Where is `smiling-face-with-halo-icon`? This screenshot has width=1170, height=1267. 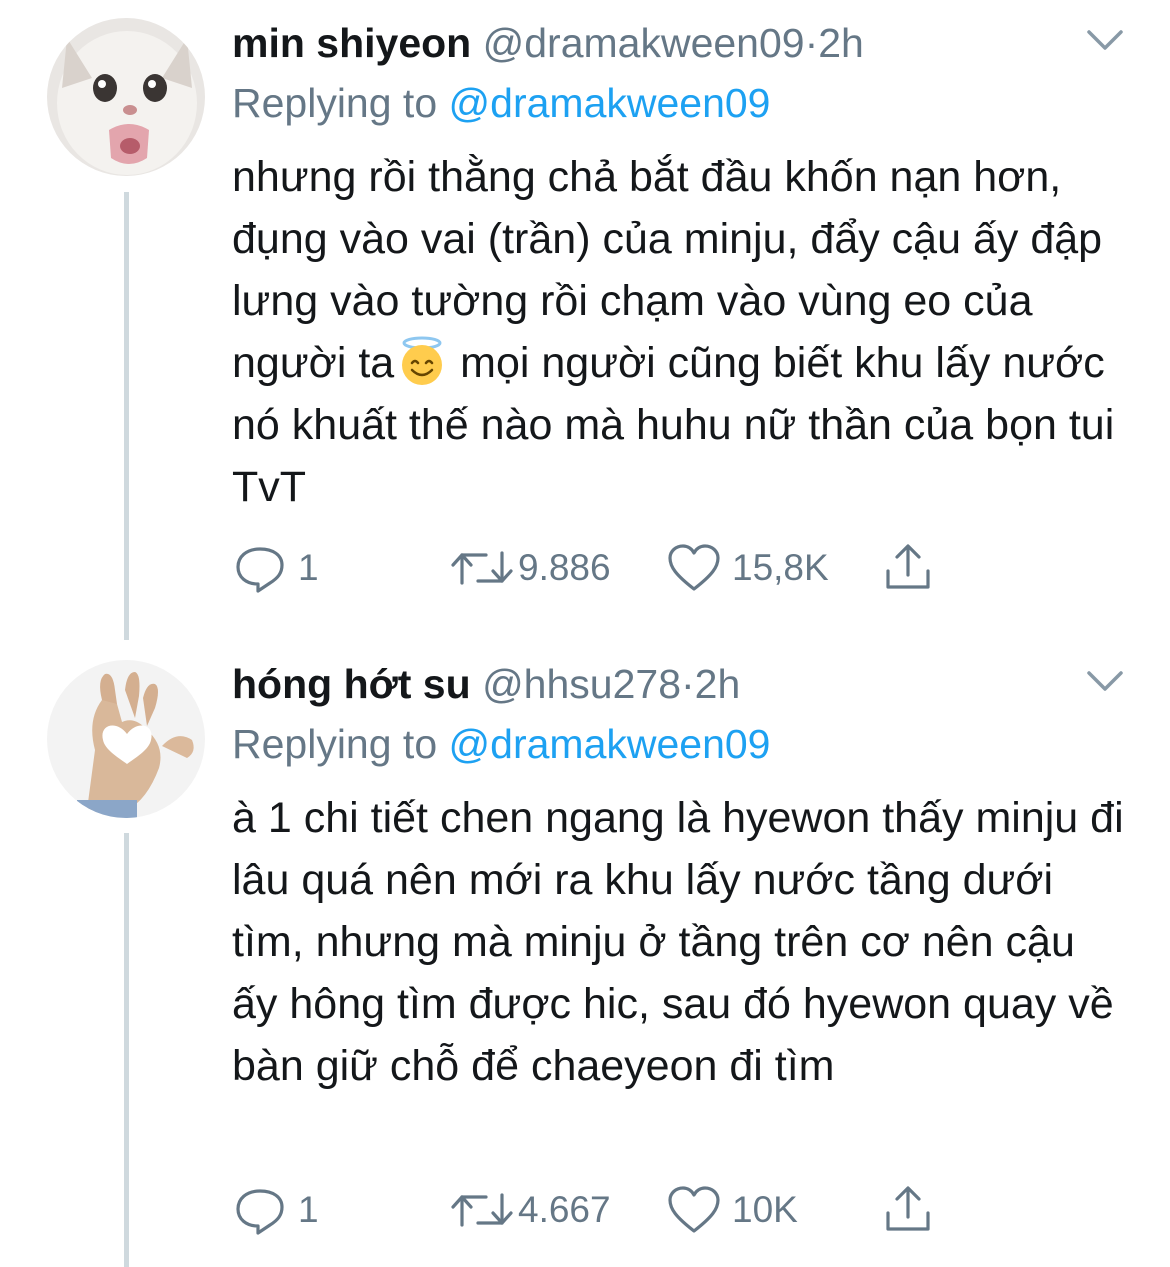
smiling-face-with-halo-icon is located at coordinates (422, 360).